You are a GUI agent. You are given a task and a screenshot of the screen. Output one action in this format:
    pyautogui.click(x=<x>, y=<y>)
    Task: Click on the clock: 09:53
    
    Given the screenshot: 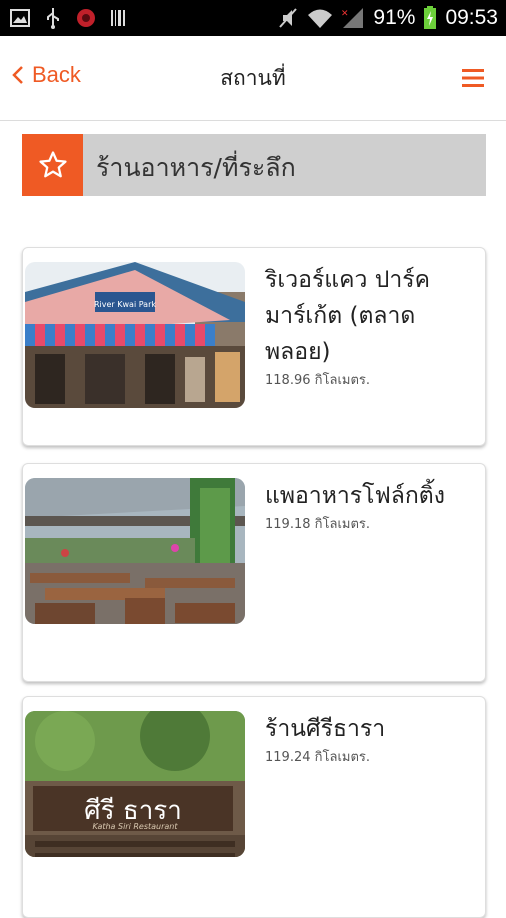 What is the action you would take?
    pyautogui.click(x=471, y=17)
    